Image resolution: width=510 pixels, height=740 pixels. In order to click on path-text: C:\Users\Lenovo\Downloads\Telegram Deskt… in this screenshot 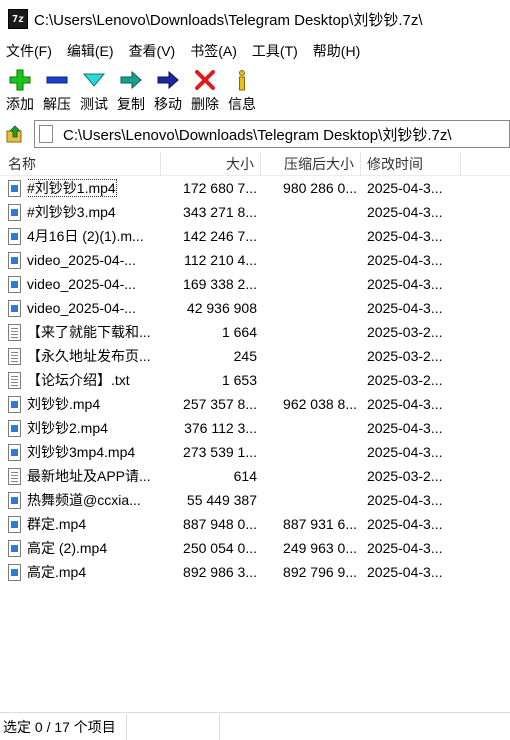, I will do `click(257, 135)`.